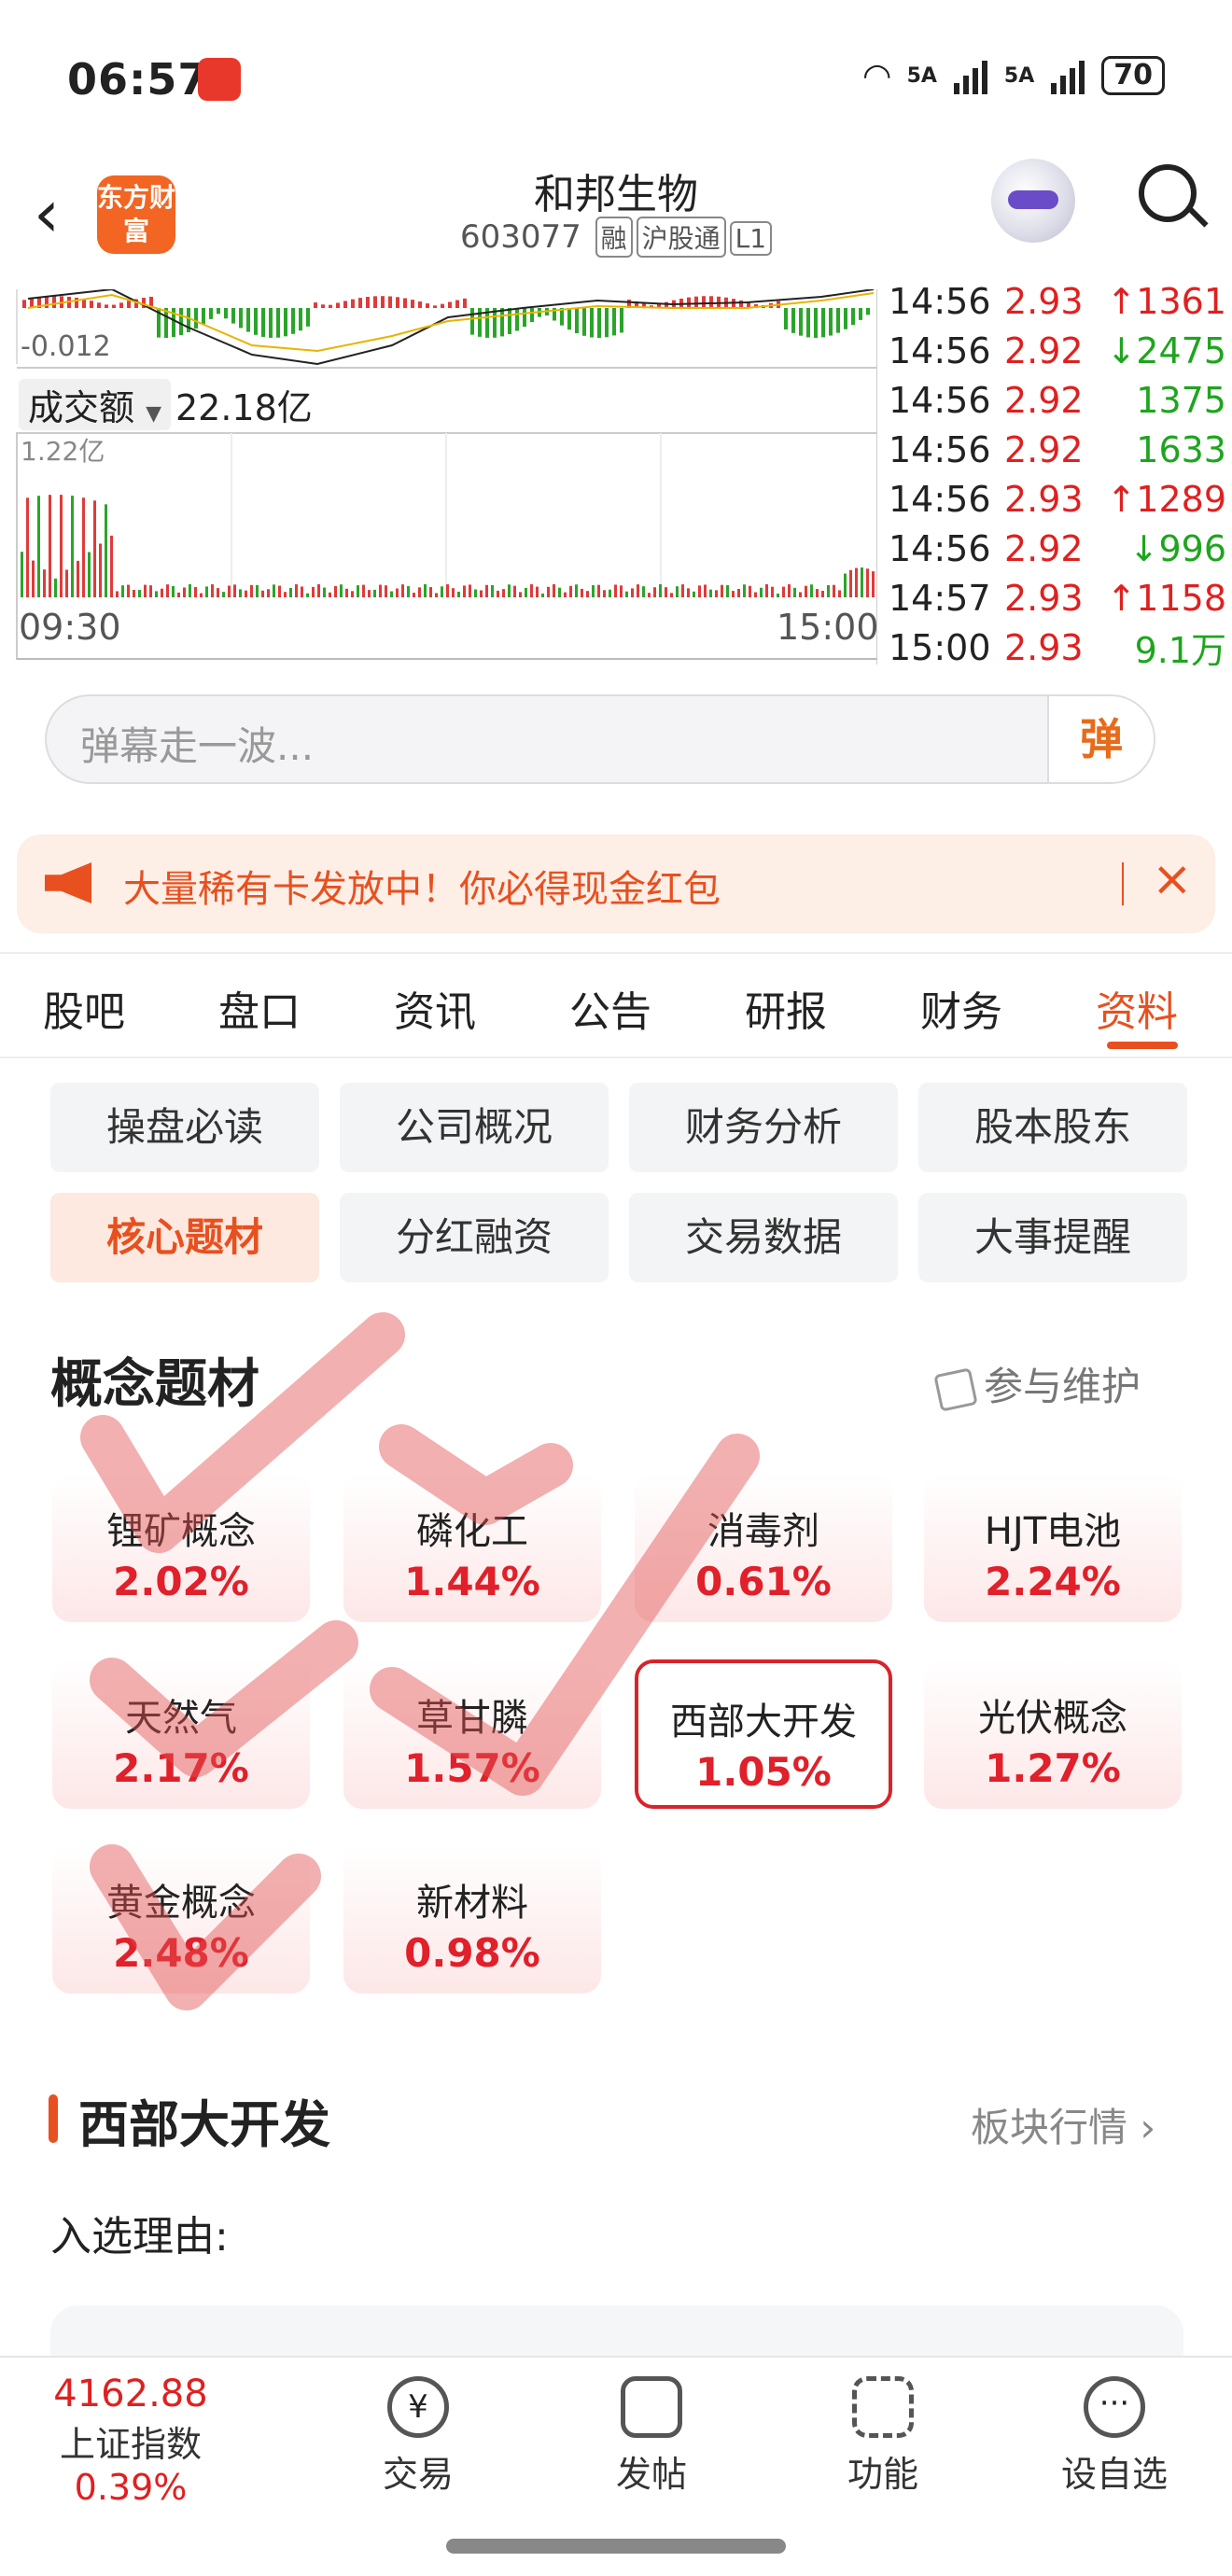  What do you see at coordinates (1168, 193) in the screenshot?
I see `search-icon` at bounding box center [1168, 193].